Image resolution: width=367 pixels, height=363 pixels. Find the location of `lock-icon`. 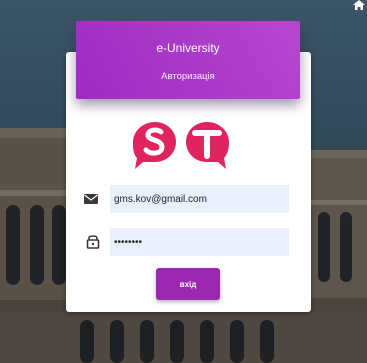

lock-icon is located at coordinates (93, 242).